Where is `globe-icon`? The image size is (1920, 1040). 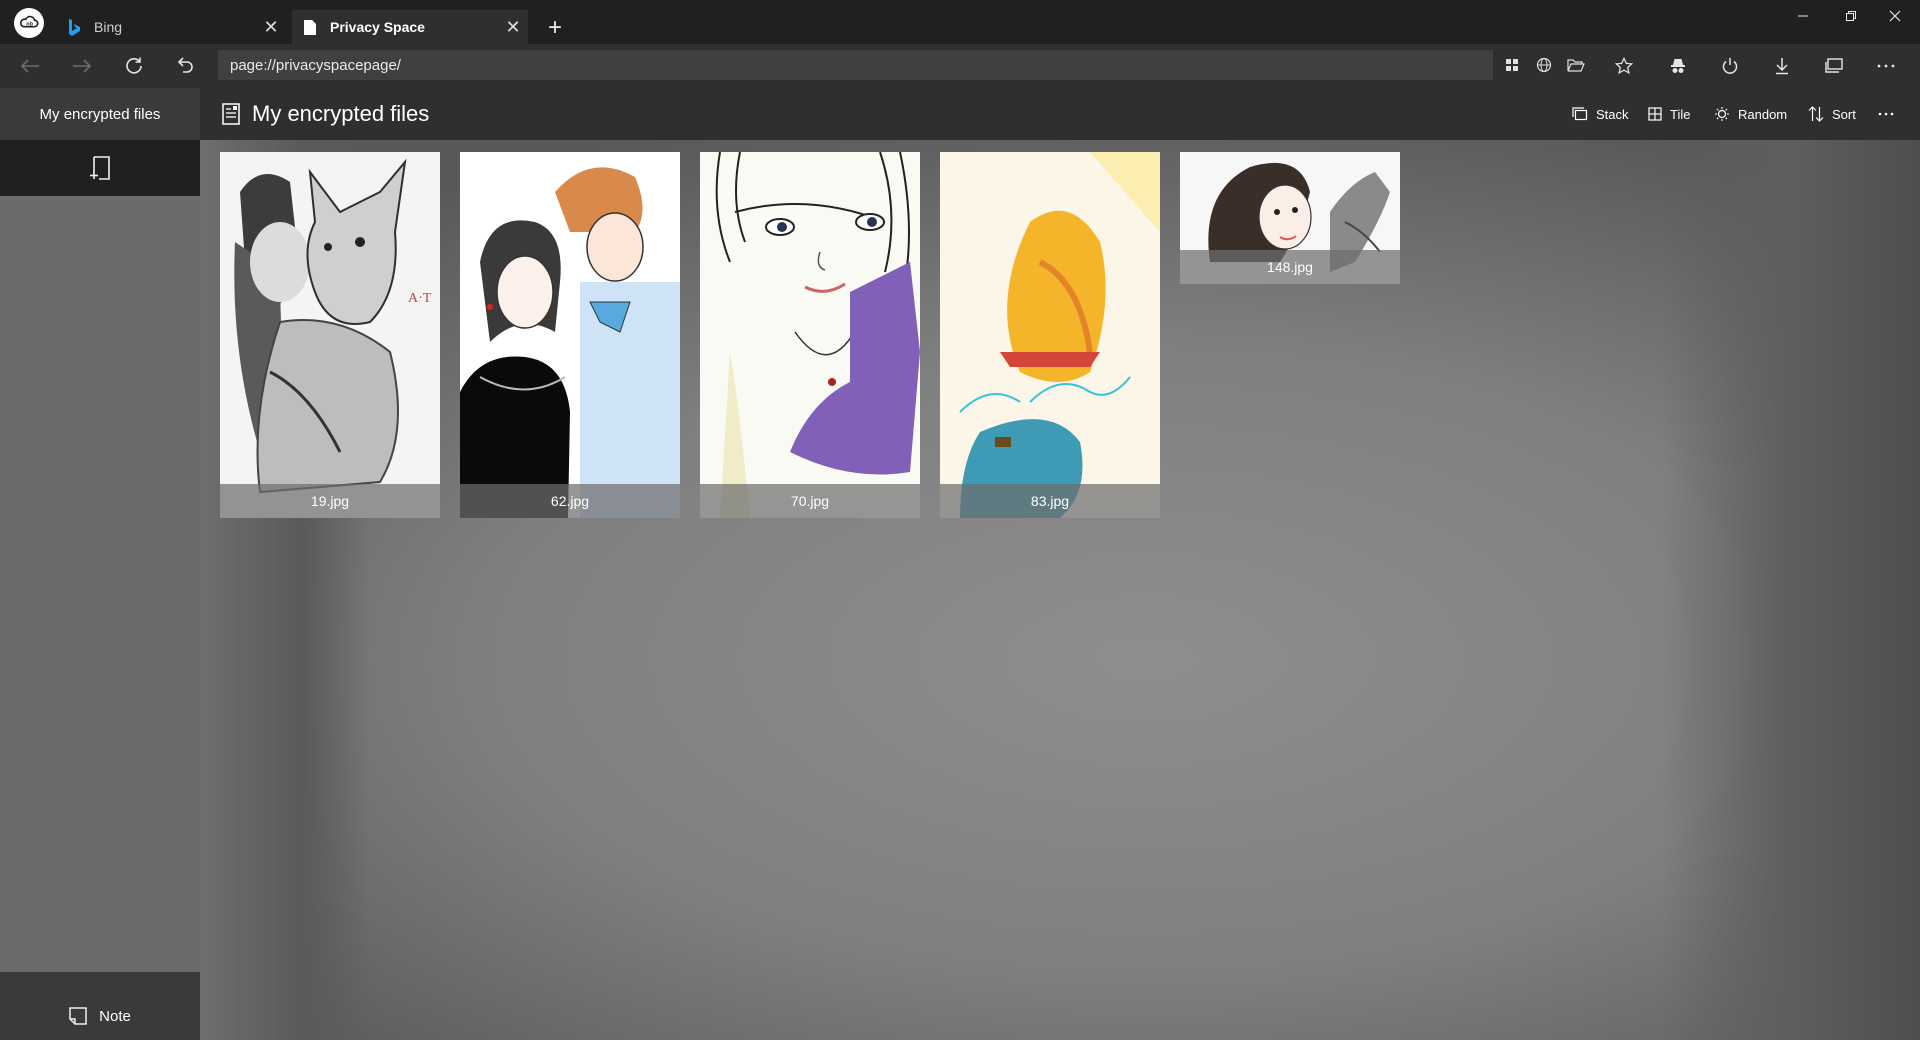
globe-icon is located at coordinates (1544, 65).